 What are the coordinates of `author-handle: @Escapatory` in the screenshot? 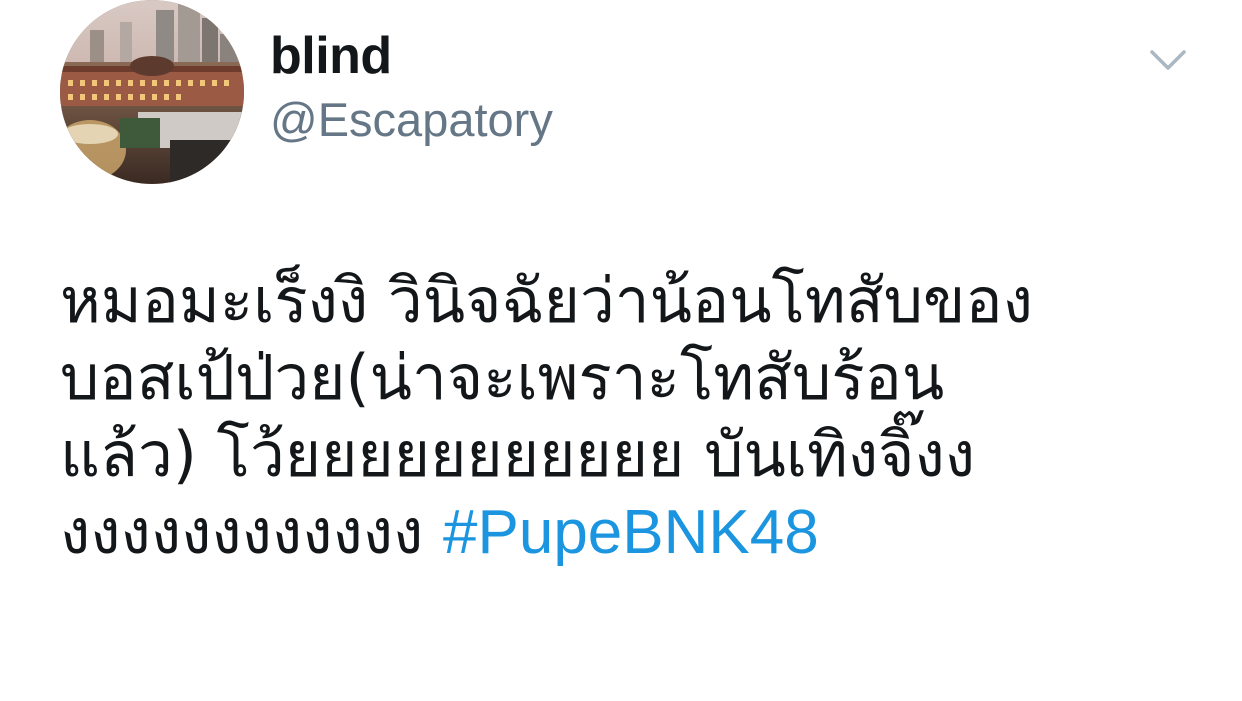 It's located at (411, 120).